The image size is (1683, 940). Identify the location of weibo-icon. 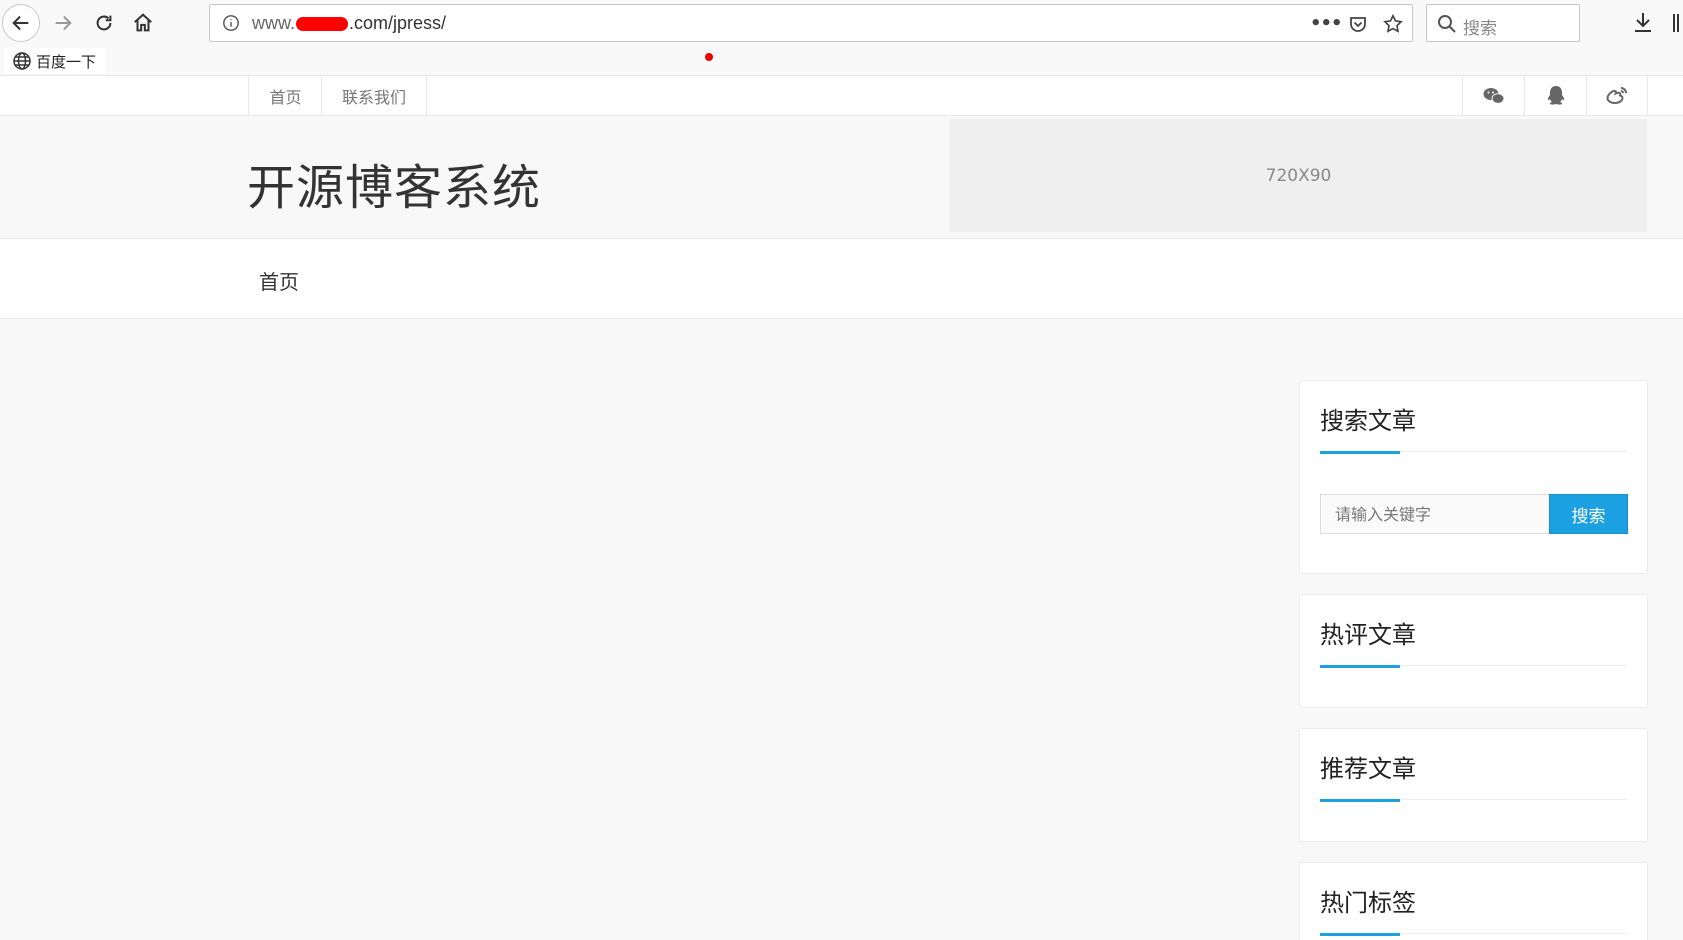
(1616, 96).